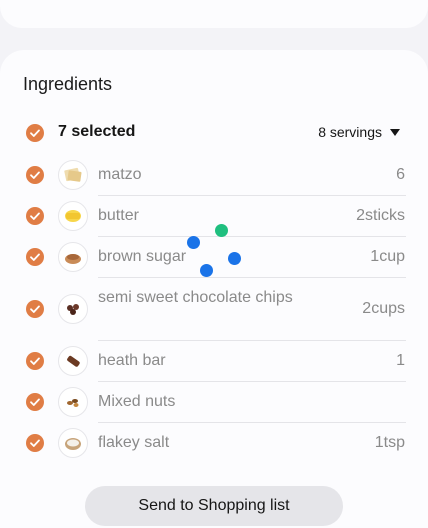  Describe the element at coordinates (383, 308) in the screenshot. I see `ingredient-qty: 2cups` at that location.